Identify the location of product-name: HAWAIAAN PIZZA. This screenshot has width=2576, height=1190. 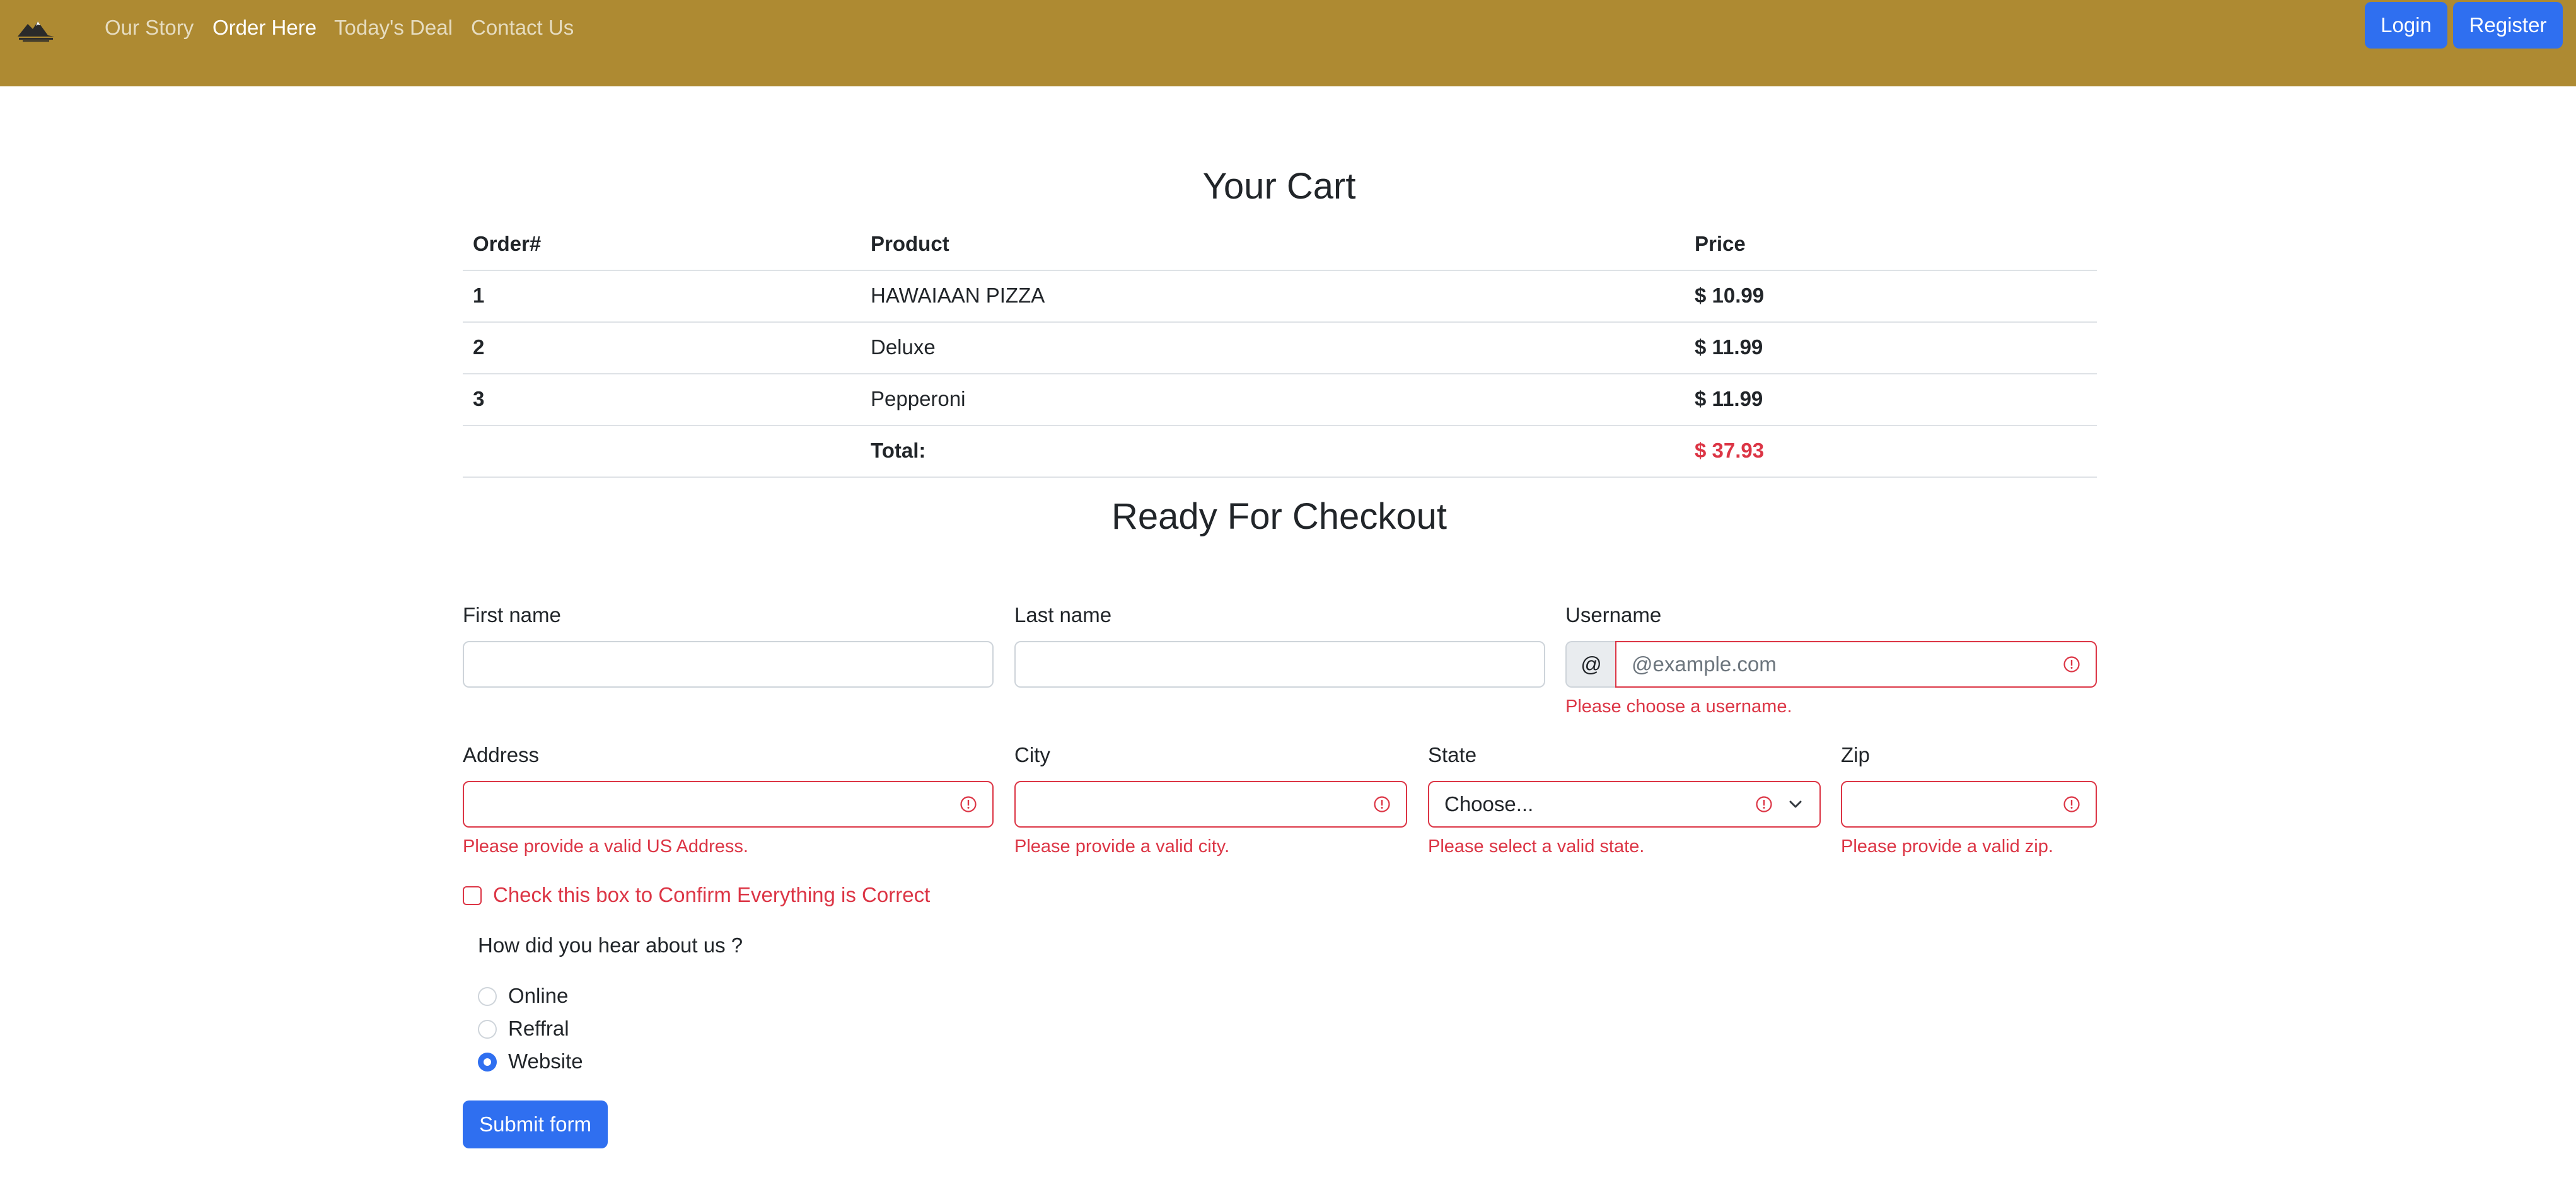
(958, 295).